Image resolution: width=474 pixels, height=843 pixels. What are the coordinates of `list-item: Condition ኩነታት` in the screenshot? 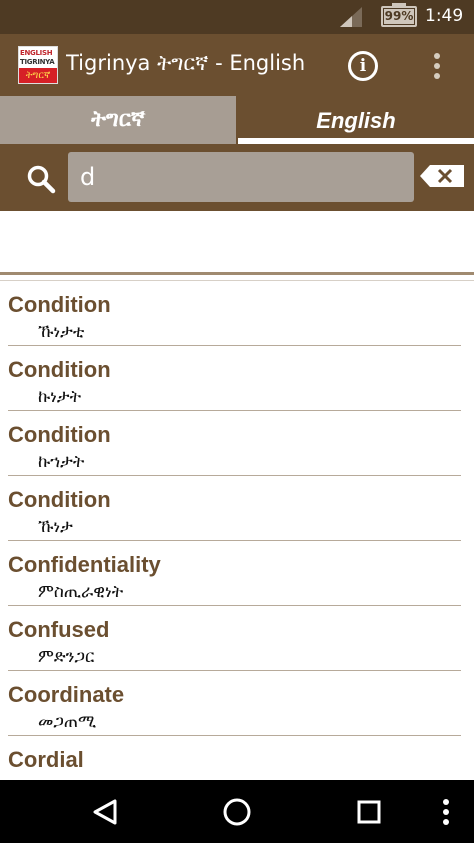 It's located at (237, 379).